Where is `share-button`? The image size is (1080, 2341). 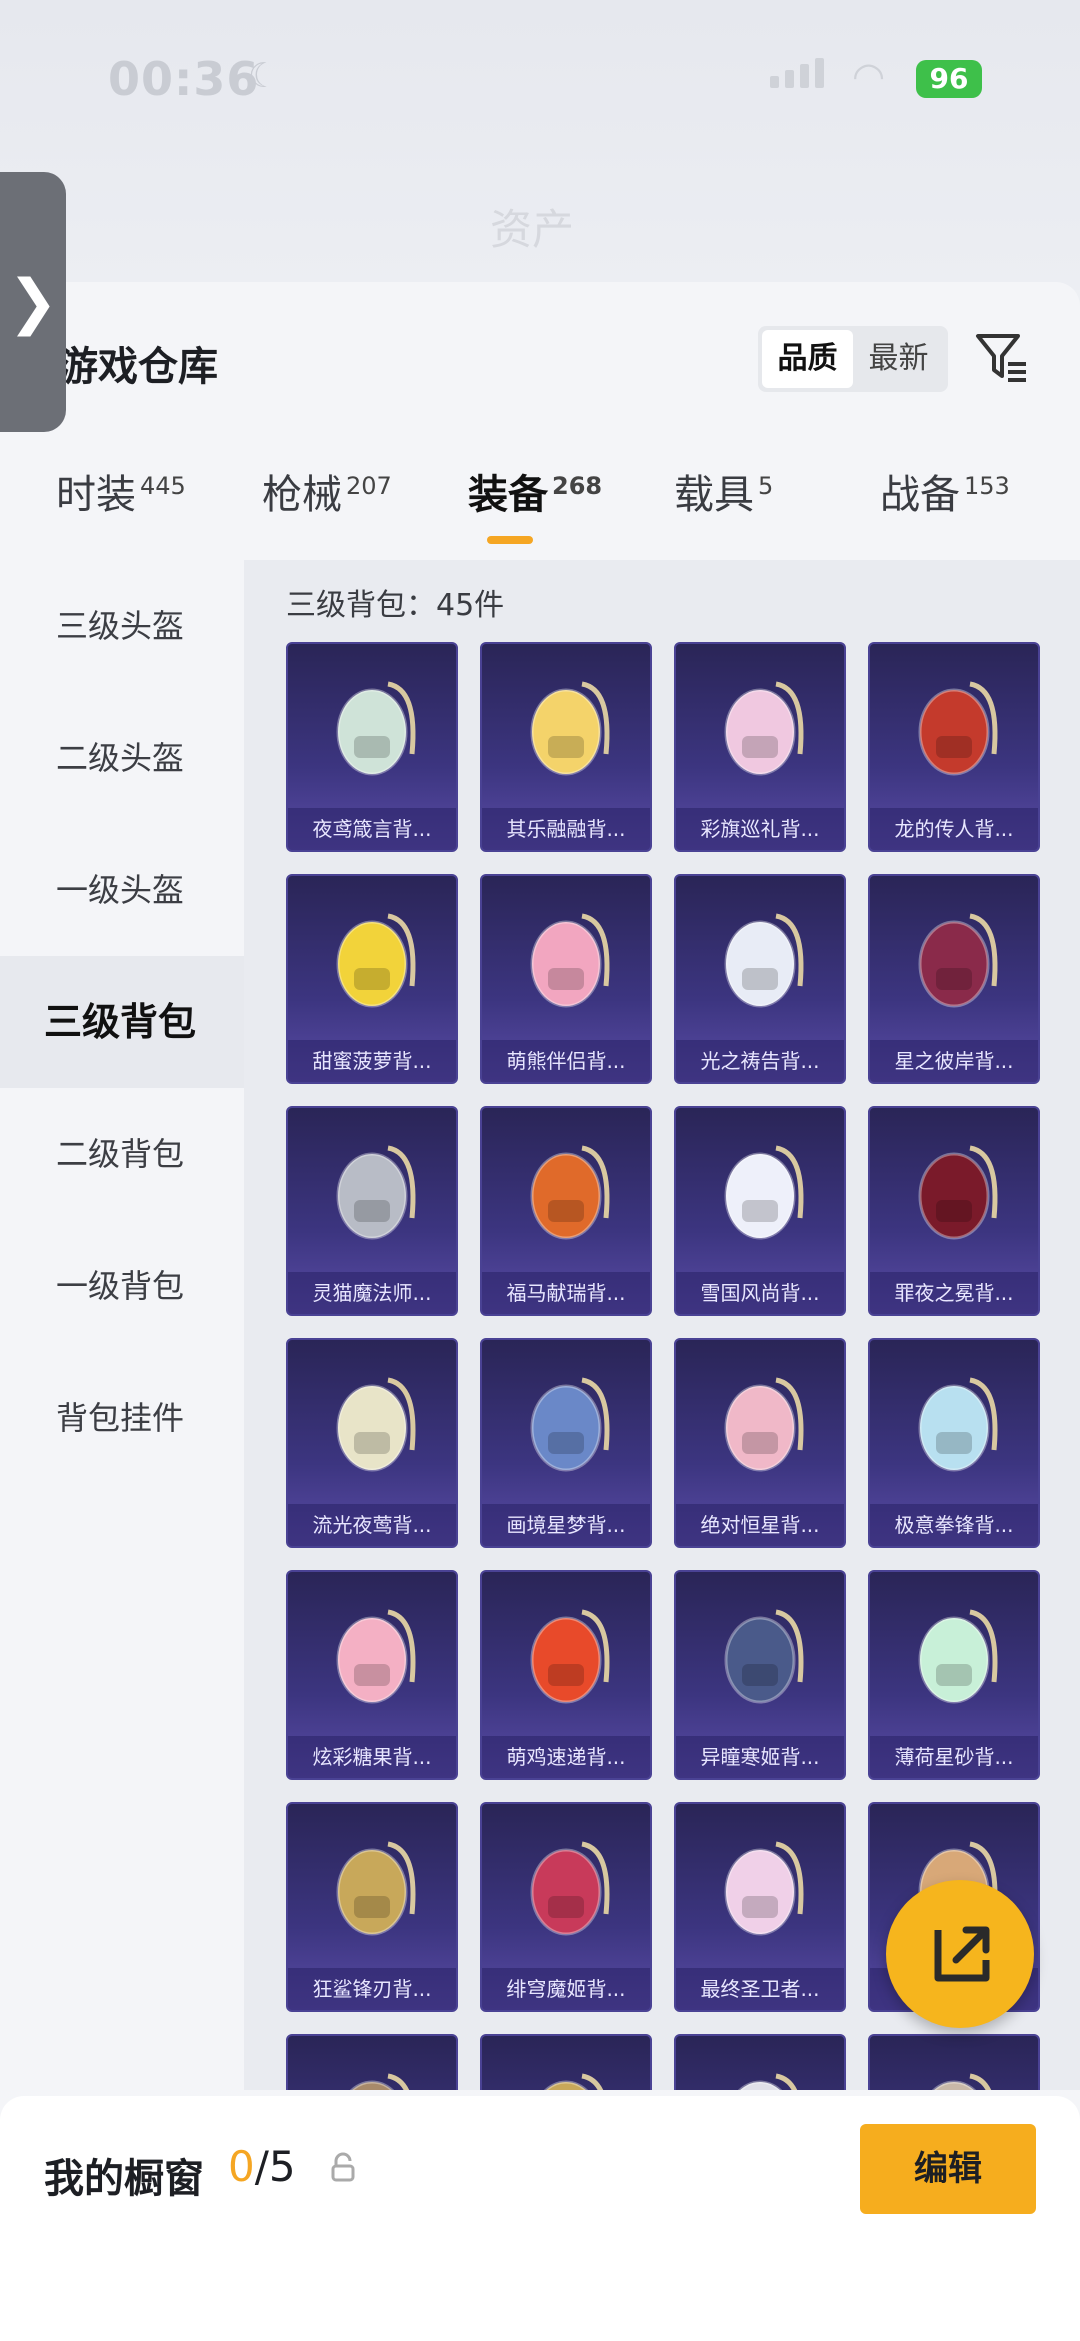 share-button is located at coordinates (960, 1954).